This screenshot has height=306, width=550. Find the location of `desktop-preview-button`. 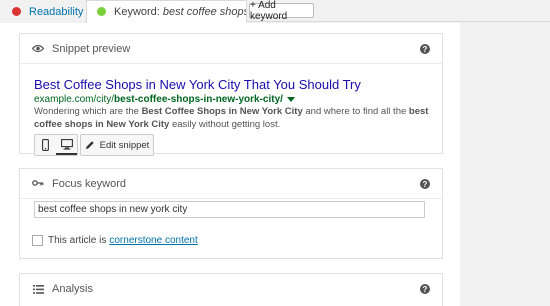

desktop-preview-button is located at coordinates (66, 145).